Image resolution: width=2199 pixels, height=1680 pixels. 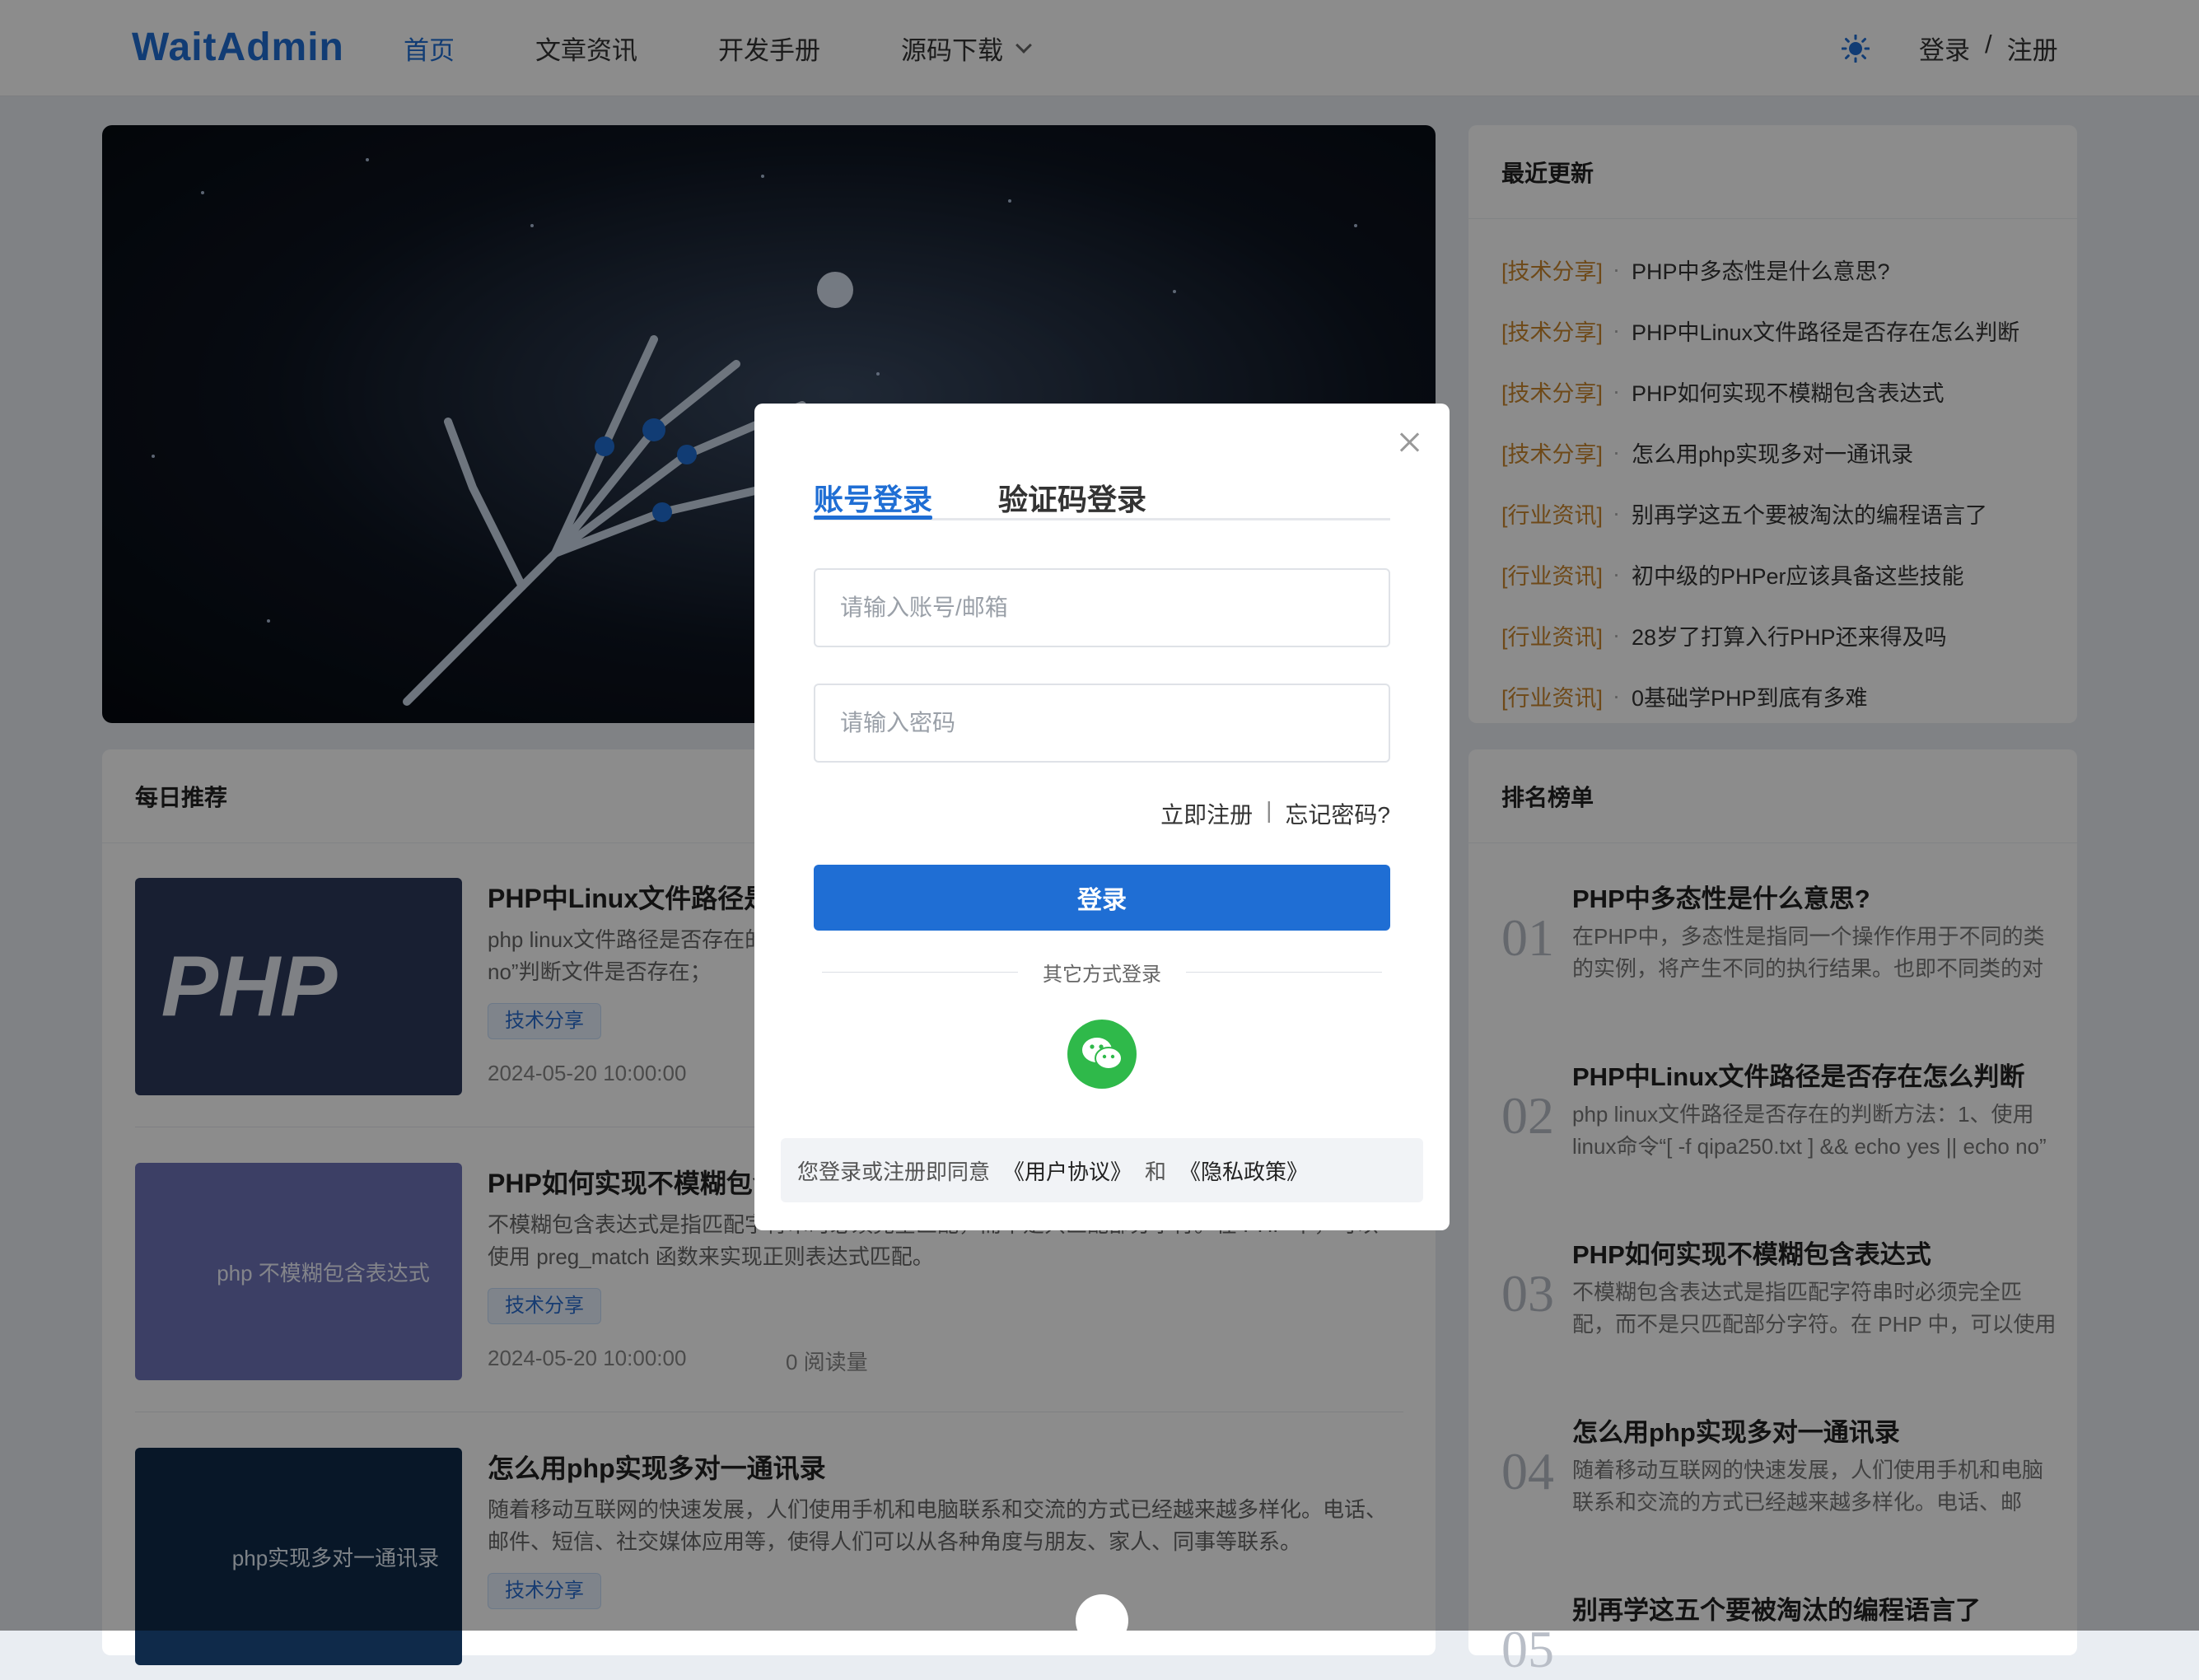 What do you see at coordinates (1337, 813) in the screenshot?
I see `forgot-password-link: 忘记密码?` at bounding box center [1337, 813].